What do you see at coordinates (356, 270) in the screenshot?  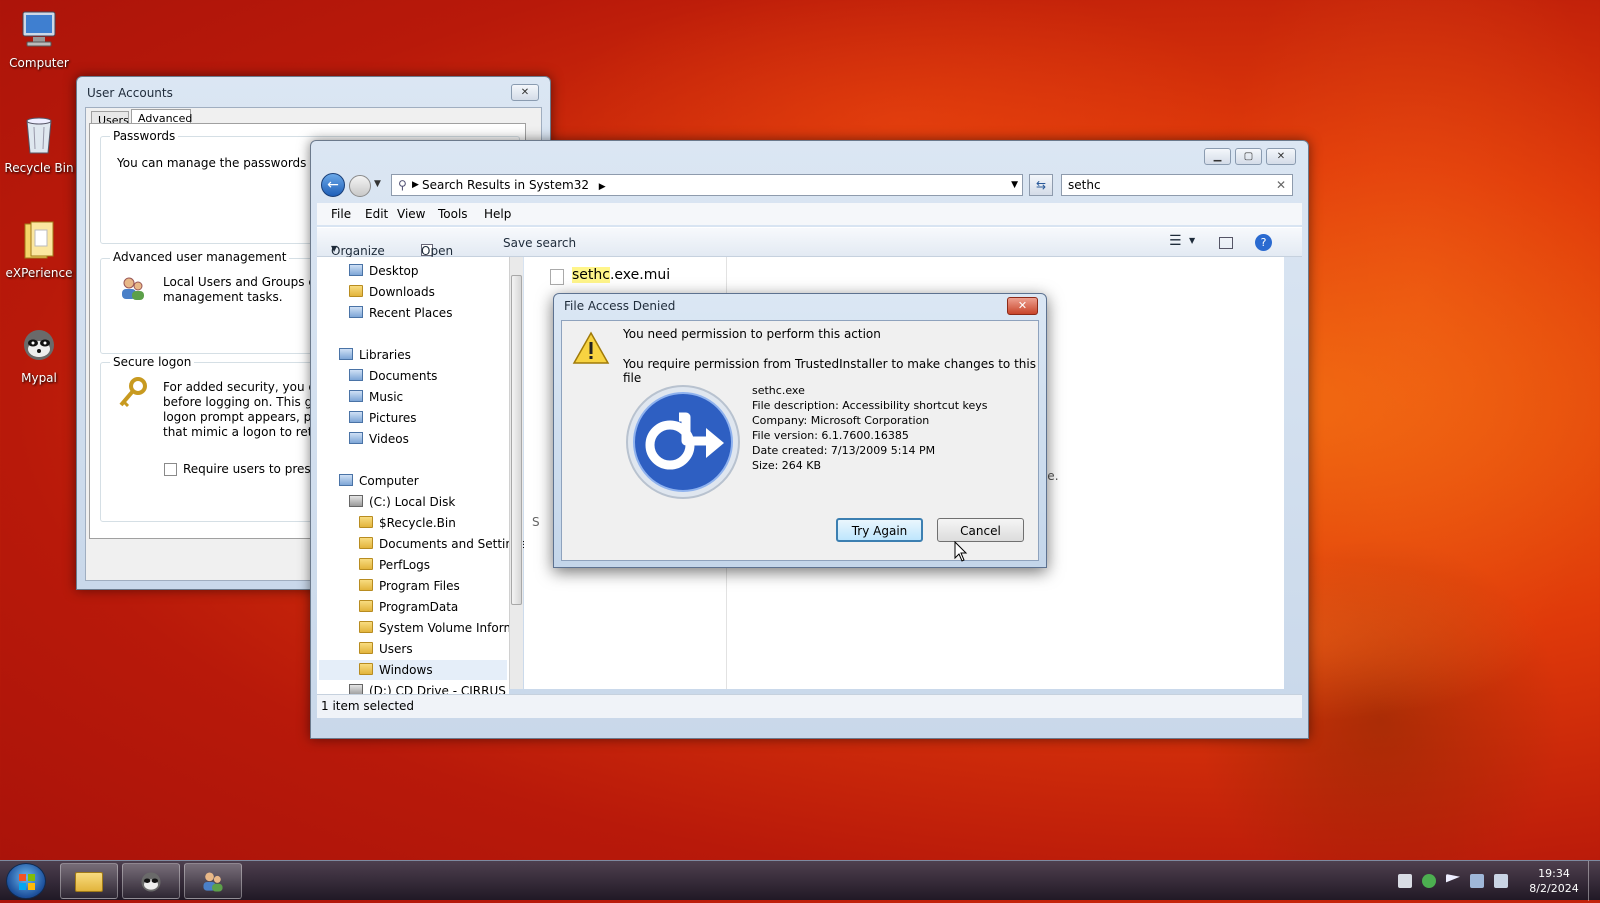 I see `desktop-icon` at bounding box center [356, 270].